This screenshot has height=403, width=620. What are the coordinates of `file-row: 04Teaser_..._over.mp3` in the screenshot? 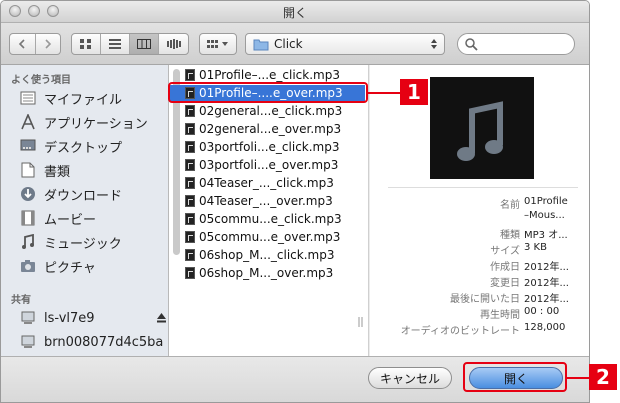 It's located at (267, 201).